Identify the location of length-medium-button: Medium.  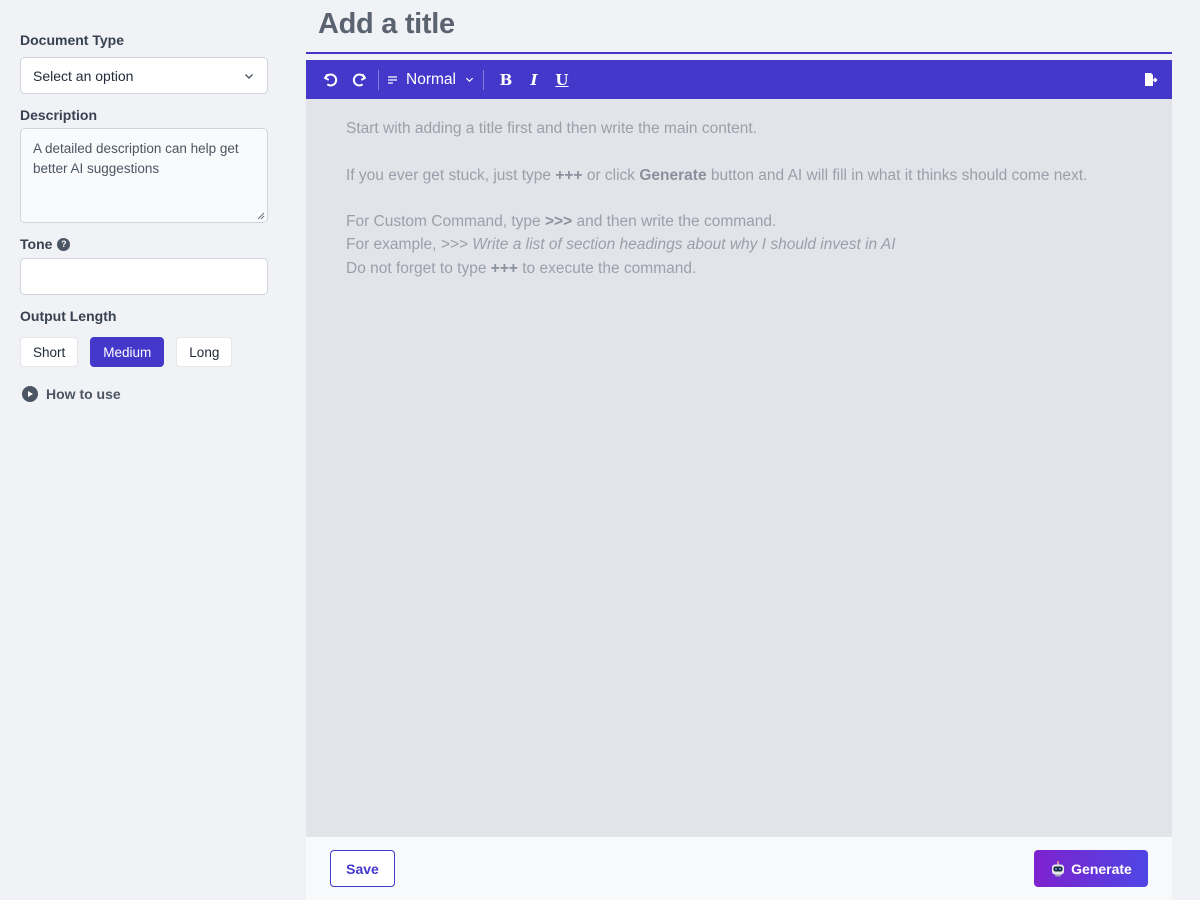
(127, 352).